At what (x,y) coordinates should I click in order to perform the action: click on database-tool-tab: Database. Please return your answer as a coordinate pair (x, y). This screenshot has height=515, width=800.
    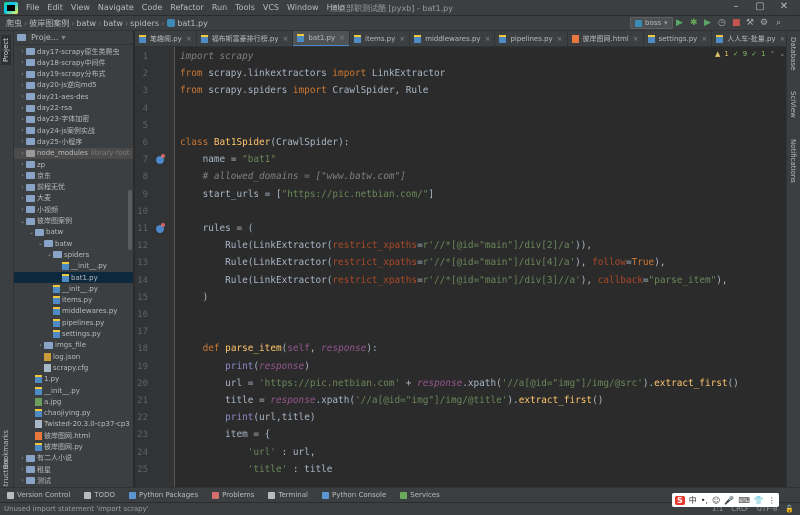
    Looking at the image, I should click on (793, 53).